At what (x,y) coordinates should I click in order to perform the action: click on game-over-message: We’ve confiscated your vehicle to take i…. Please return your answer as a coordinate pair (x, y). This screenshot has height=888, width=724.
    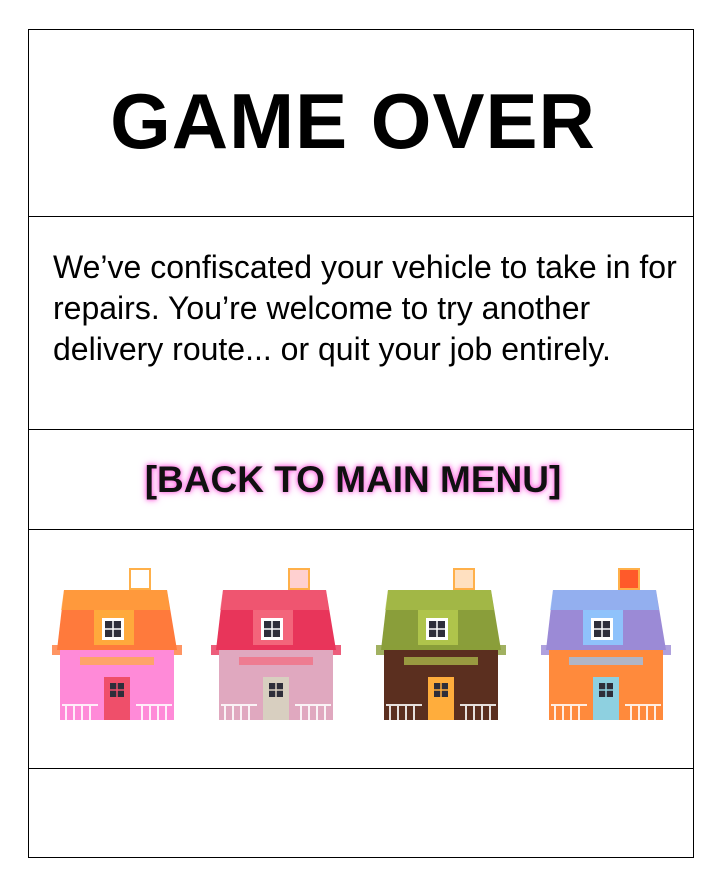
    Looking at the image, I should click on (365, 308).